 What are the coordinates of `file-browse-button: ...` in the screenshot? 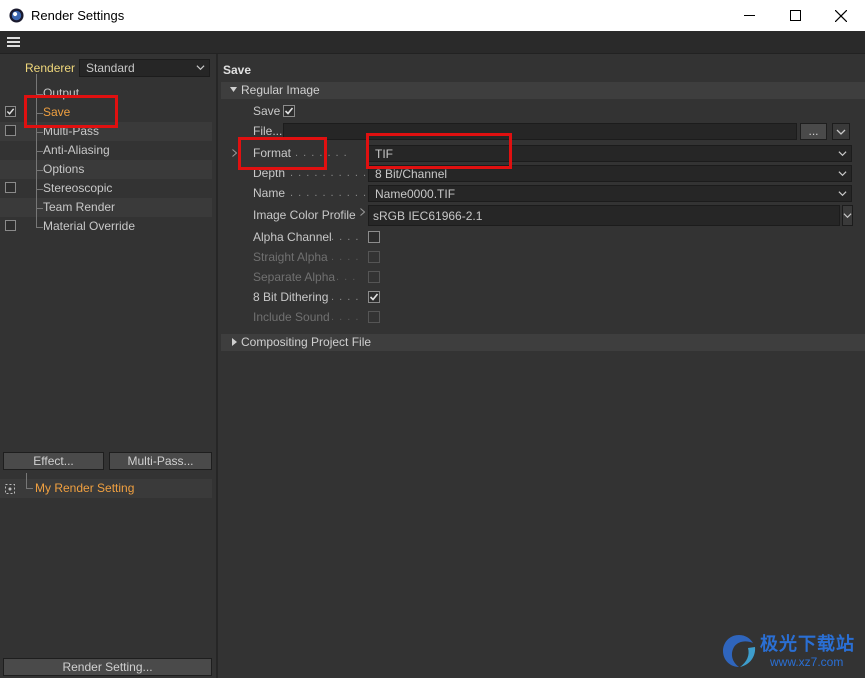 It's located at (813, 131).